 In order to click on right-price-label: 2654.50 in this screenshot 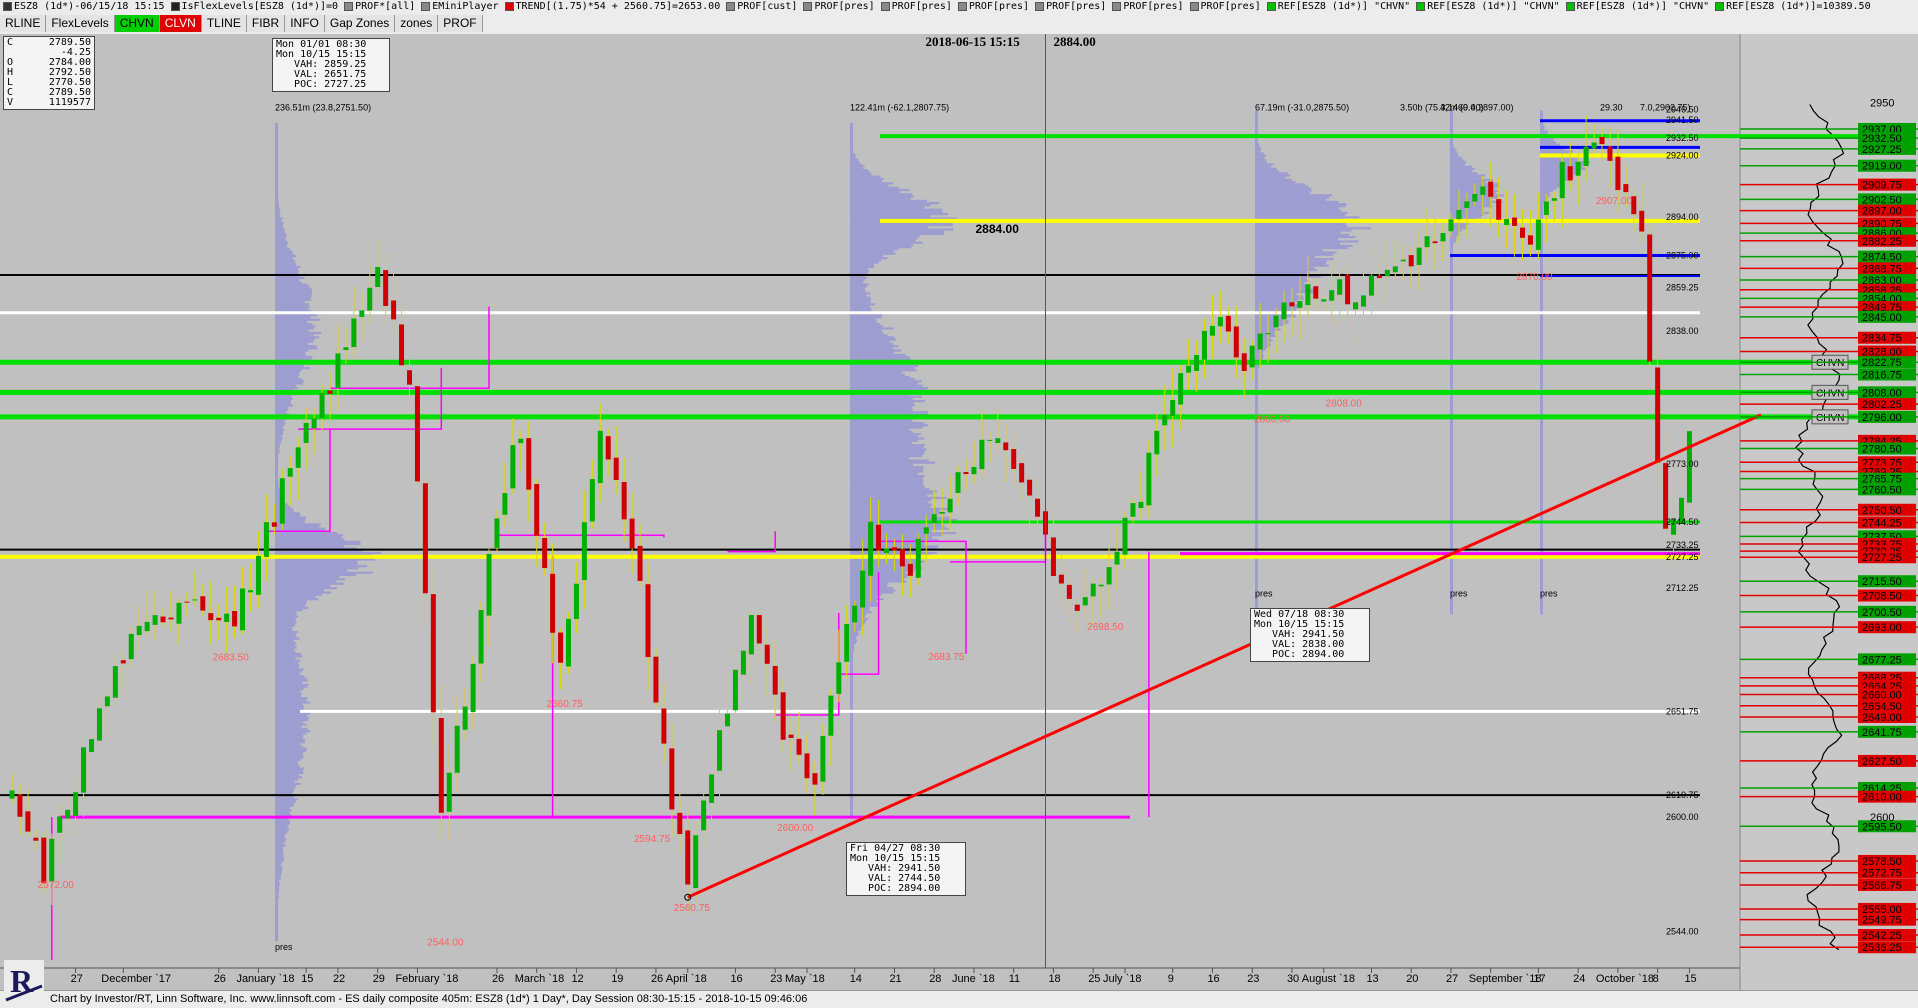, I will do `click(1882, 707)`.